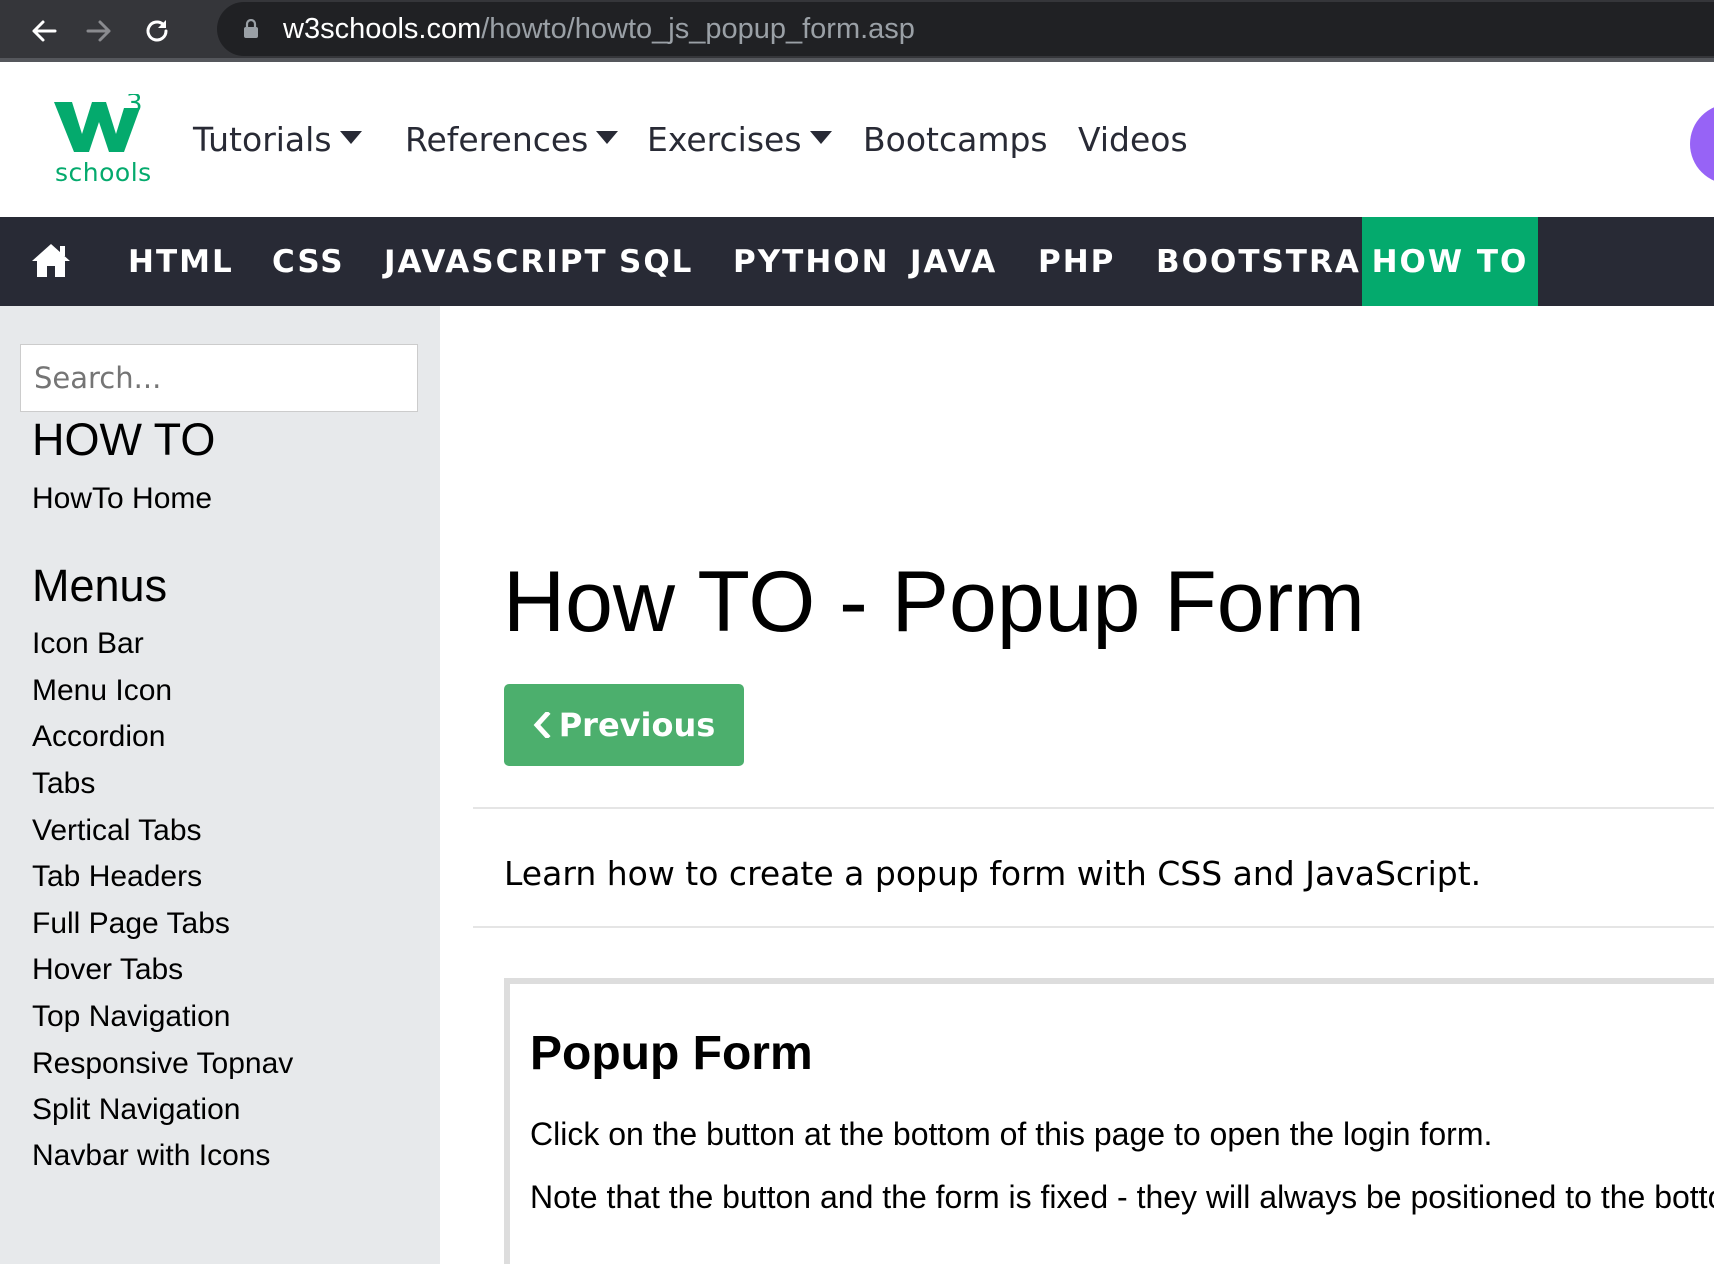  I want to click on search-input, so click(219, 378).